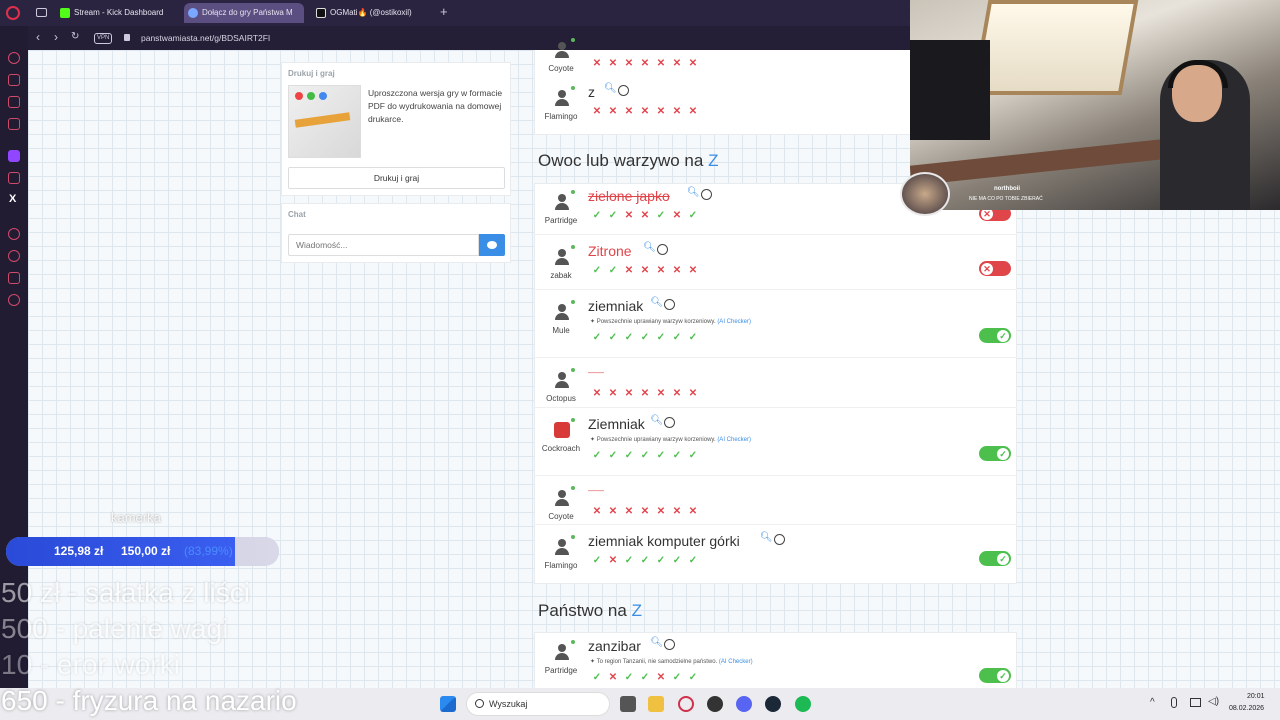  Describe the element at coordinates (628, 704) in the screenshot. I see `task-view-icon` at that location.